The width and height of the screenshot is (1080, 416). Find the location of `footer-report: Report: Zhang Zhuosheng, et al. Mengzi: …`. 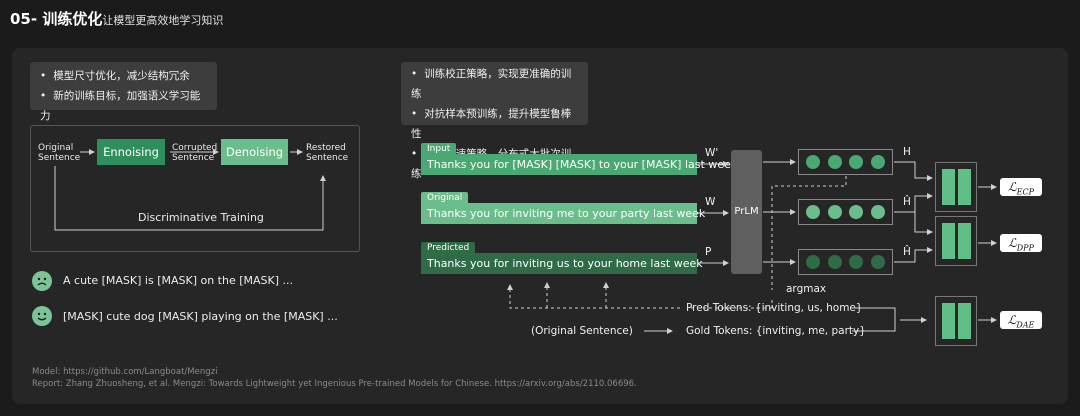

footer-report: Report: Zhang Zhuosheng, et al. Mengzi: … is located at coordinates (334, 384).